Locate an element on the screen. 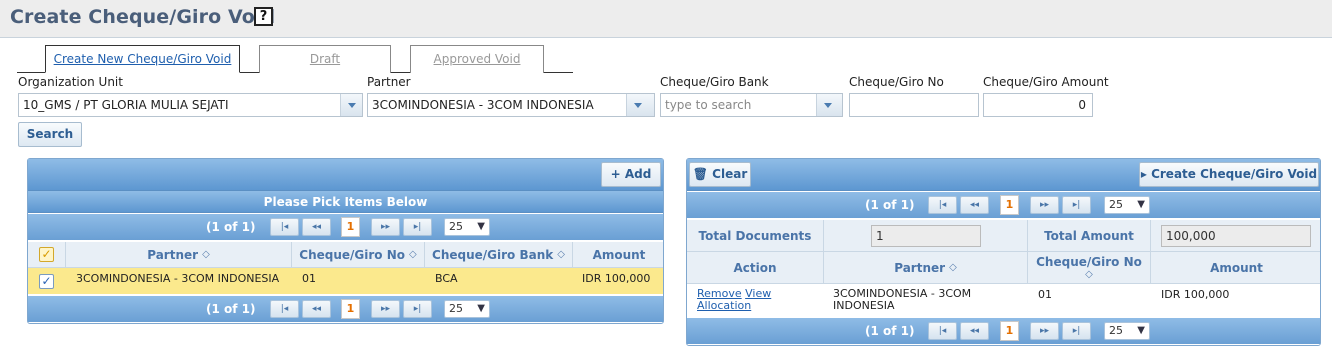  left-title-bar: Please Pick Items Below is located at coordinates (345, 202).